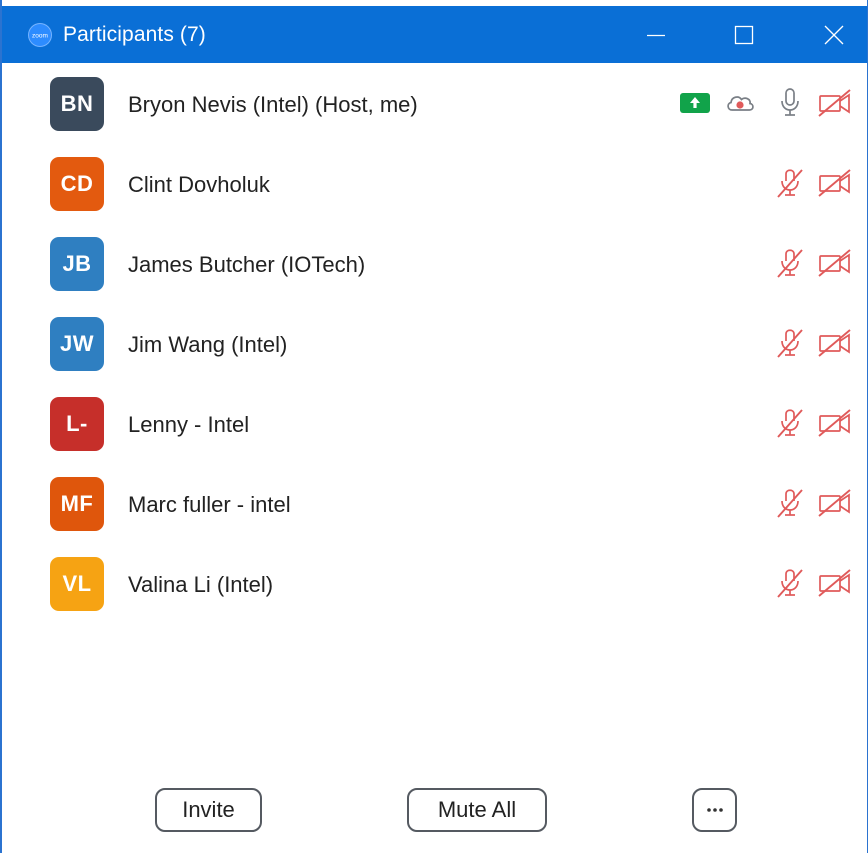 Image resolution: width=868 pixels, height=853 pixels. I want to click on participant-name: James Butcher (IOTech), so click(247, 264).